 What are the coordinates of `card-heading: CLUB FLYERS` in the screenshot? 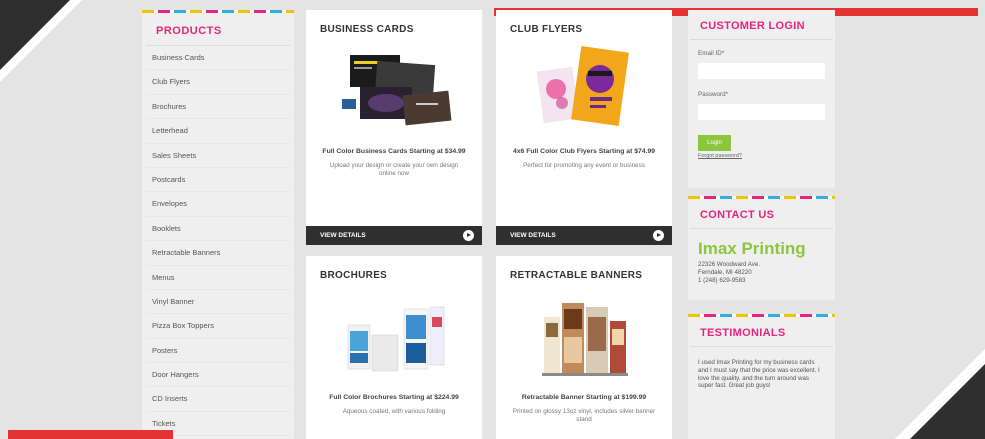 It's located at (546, 29).